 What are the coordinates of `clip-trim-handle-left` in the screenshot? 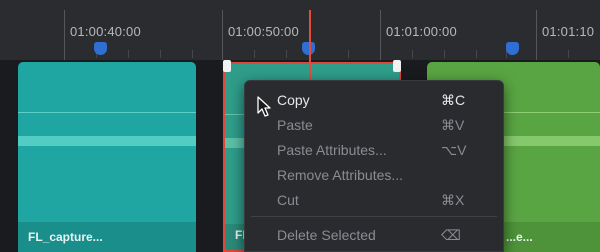 It's located at (227, 66).